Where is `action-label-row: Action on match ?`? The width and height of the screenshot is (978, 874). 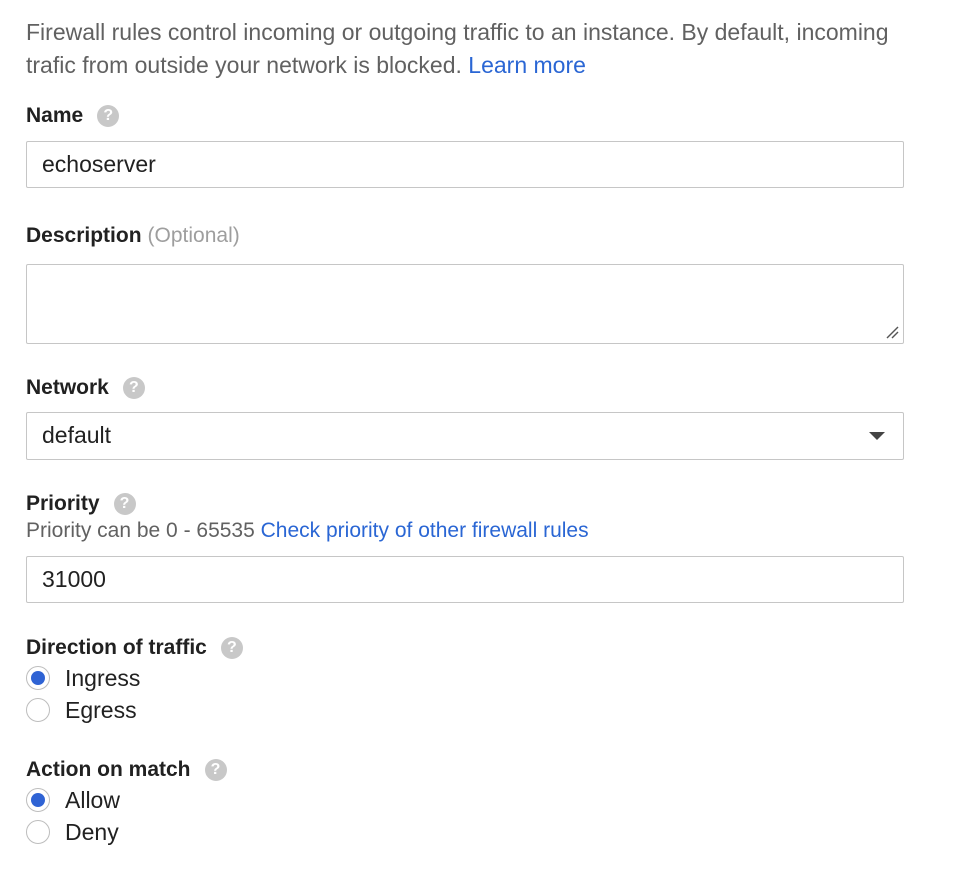
action-label-row: Action on match ? is located at coordinates (126, 770).